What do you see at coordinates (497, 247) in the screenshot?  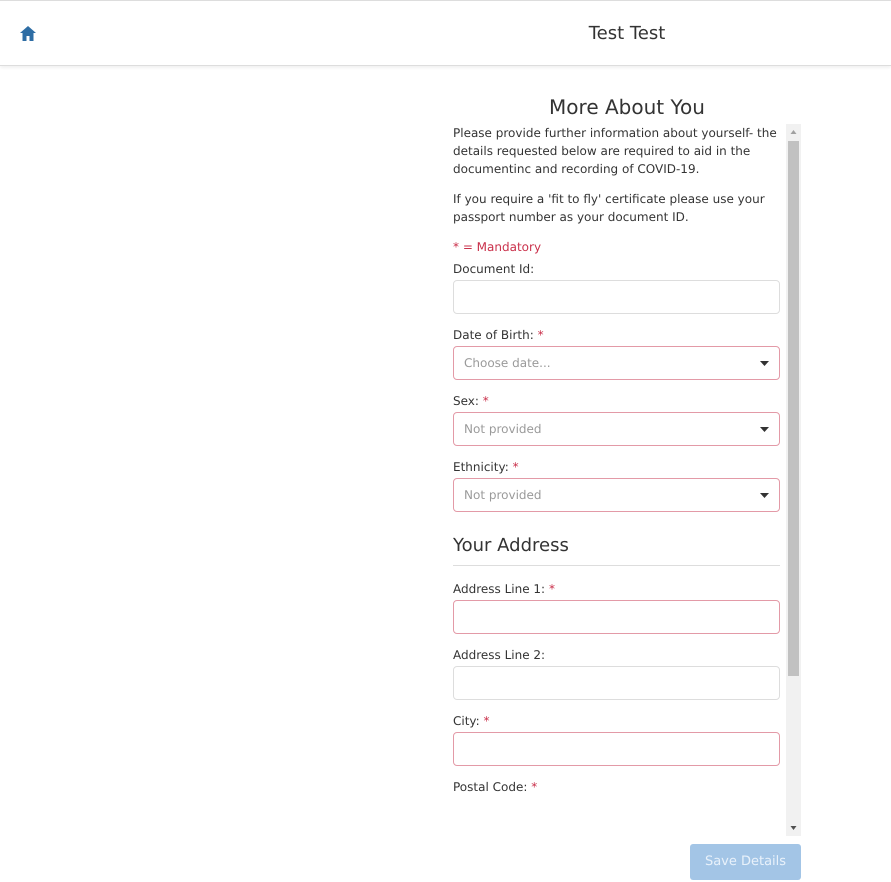 I see `mandatory-note: * = Mandatory` at bounding box center [497, 247].